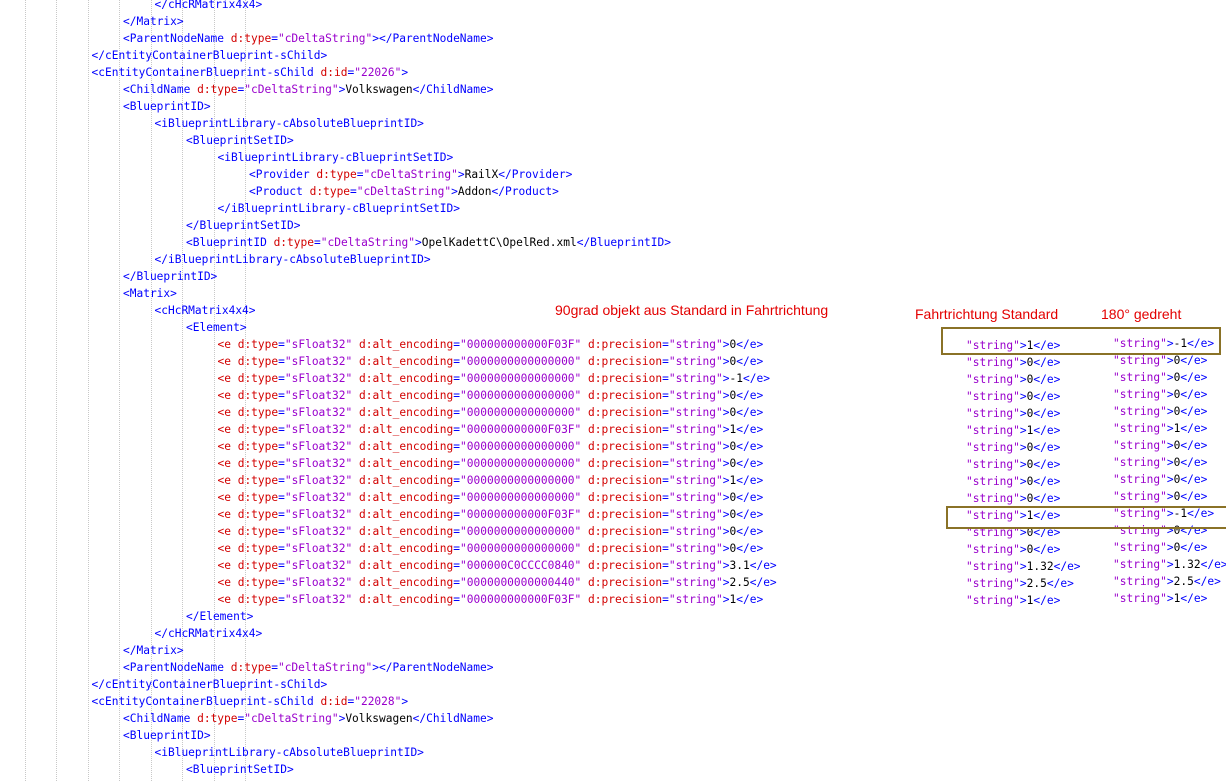  What do you see at coordinates (150, 293) in the screenshot?
I see `code-token: <Matrix>` at bounding box center [150, 293].